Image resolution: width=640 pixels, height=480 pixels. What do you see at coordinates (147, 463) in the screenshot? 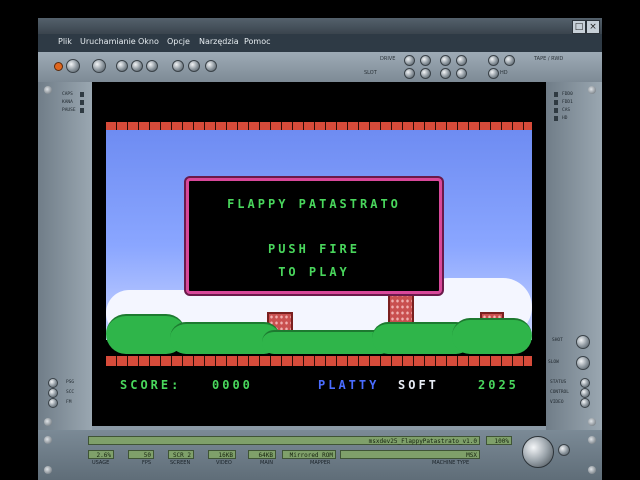
I see `fps-label: FPS` at bounding box center [147, 463].